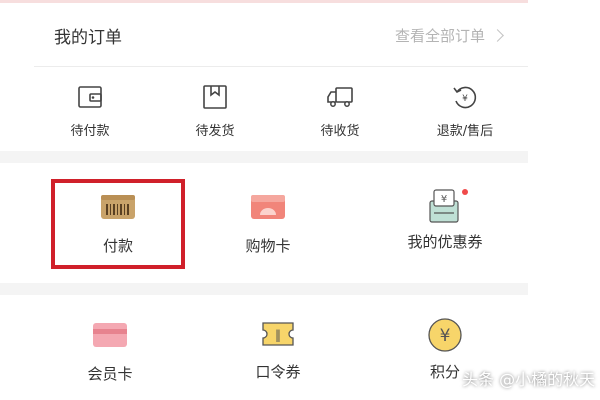 The height and width of the screenshot is (400, 600). What do you see at coordinates (529, 379) in the screenshot?
I see `watermark: 头条 @小橘的秋天` at bounding box center [529, 379].